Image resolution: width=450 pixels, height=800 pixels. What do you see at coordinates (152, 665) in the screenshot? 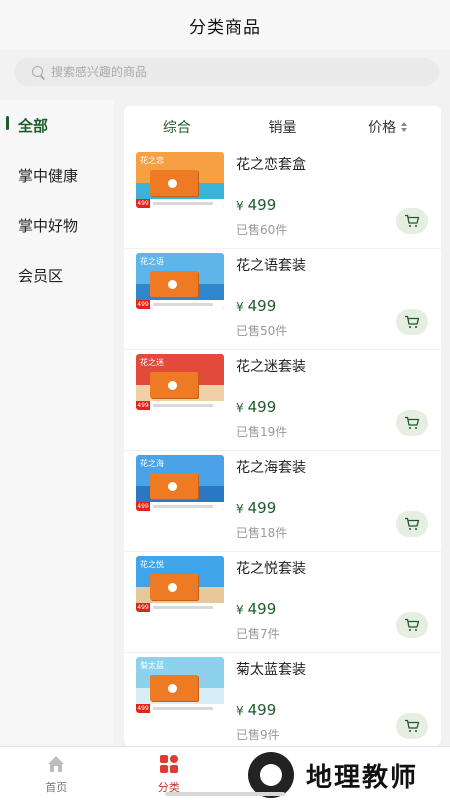
I see `thumb-label: 菊太蓝` at bounding box center [152, 665].